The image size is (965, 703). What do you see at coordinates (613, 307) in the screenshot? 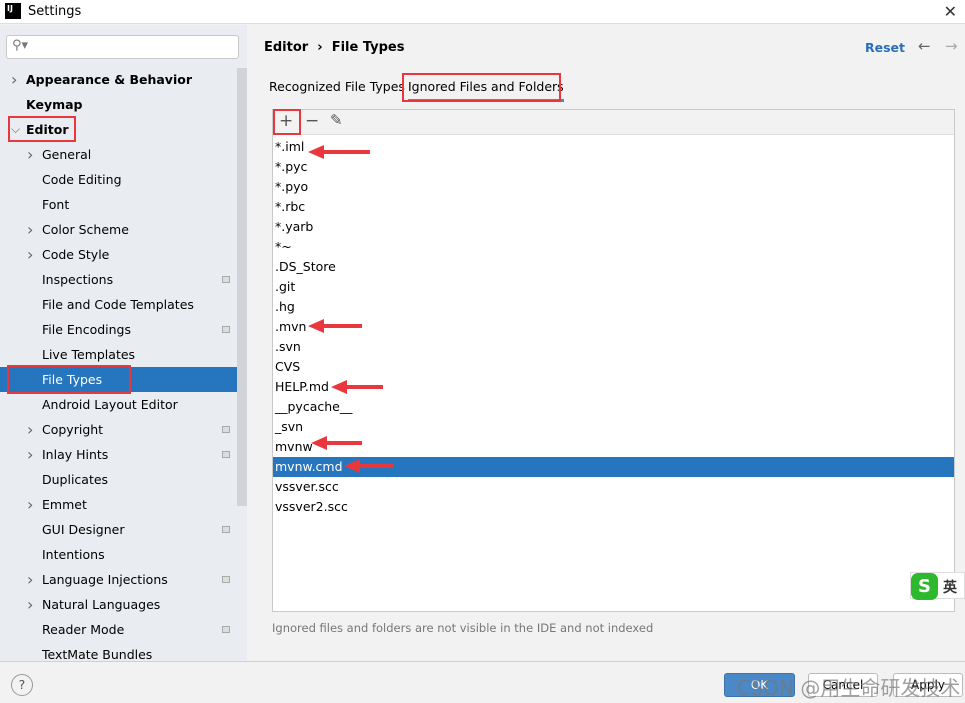
I see `list-item: .hg` at bounding box center [613, 307].